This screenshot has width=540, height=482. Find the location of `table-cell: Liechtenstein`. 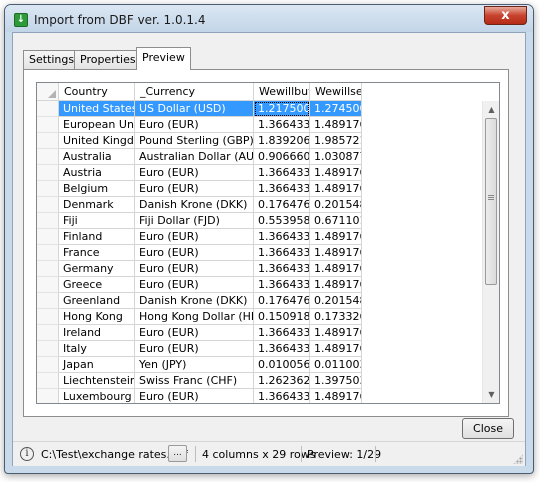

table-cell: Liechtenstein is located at coordinates (97, 381).